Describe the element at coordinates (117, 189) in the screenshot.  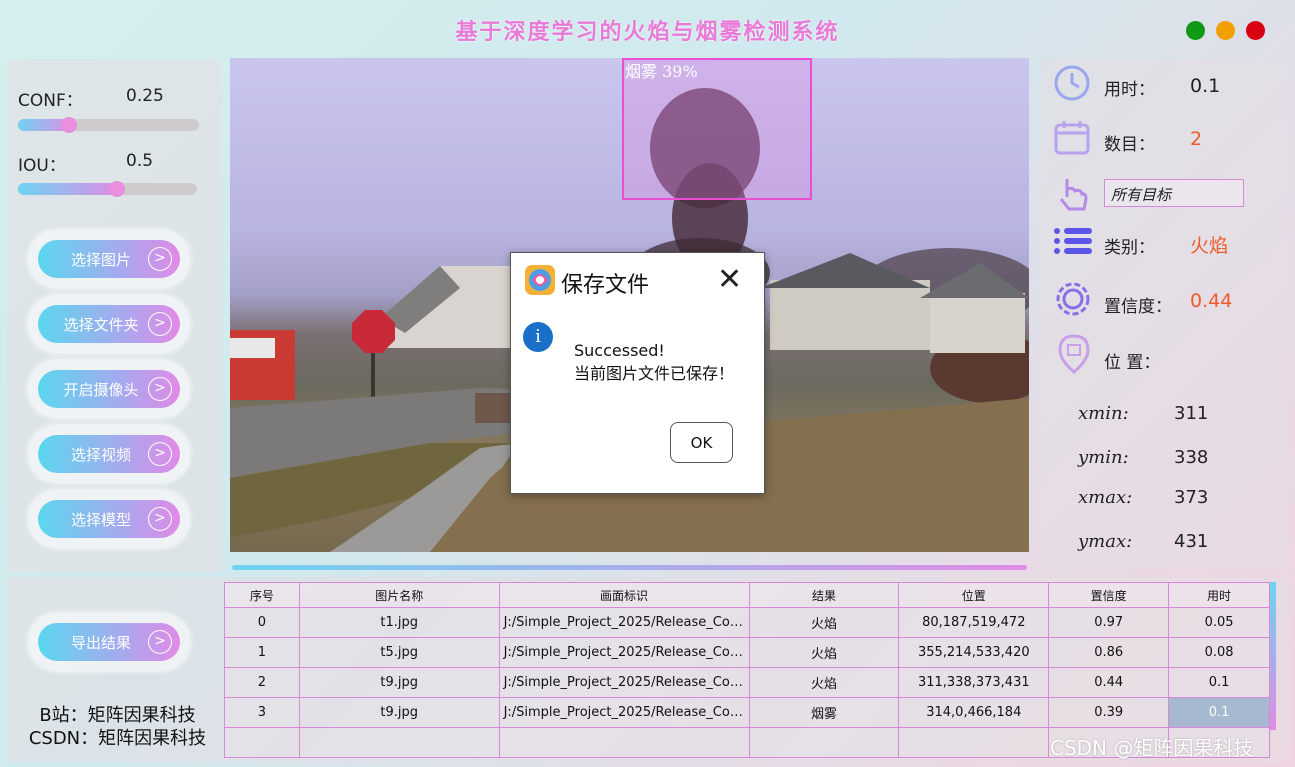
I see `iou-slider-handle` at that location.